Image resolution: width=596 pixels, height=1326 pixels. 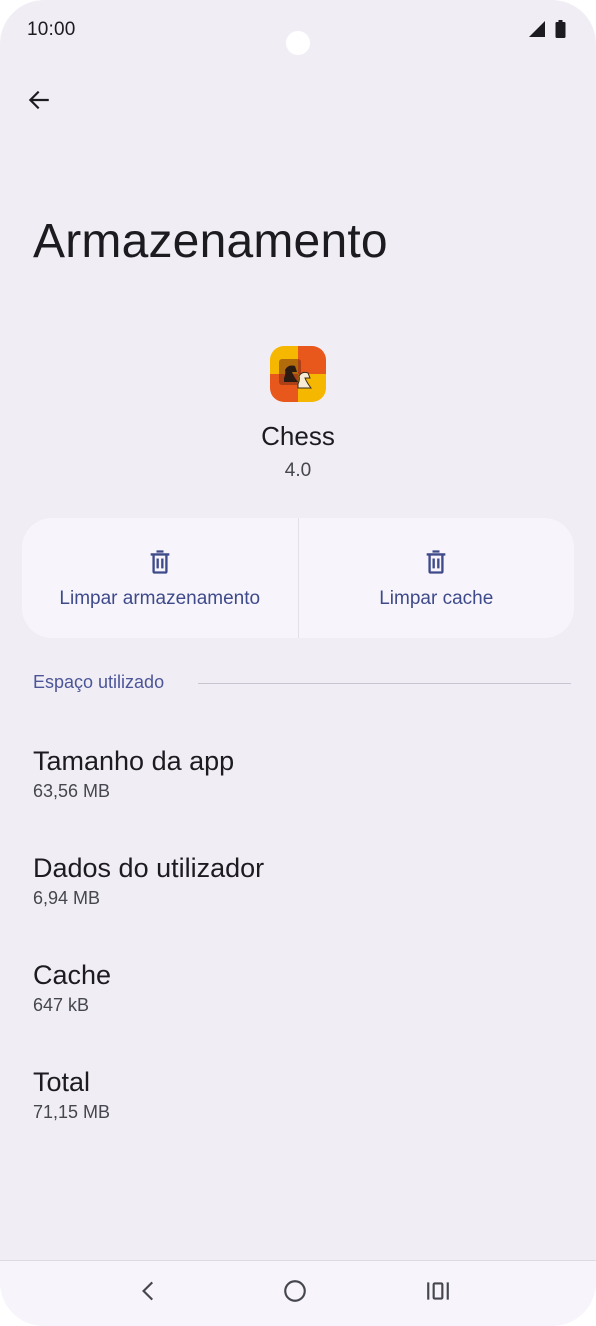 I want to click on status-icons, so click(x=547, y=29).